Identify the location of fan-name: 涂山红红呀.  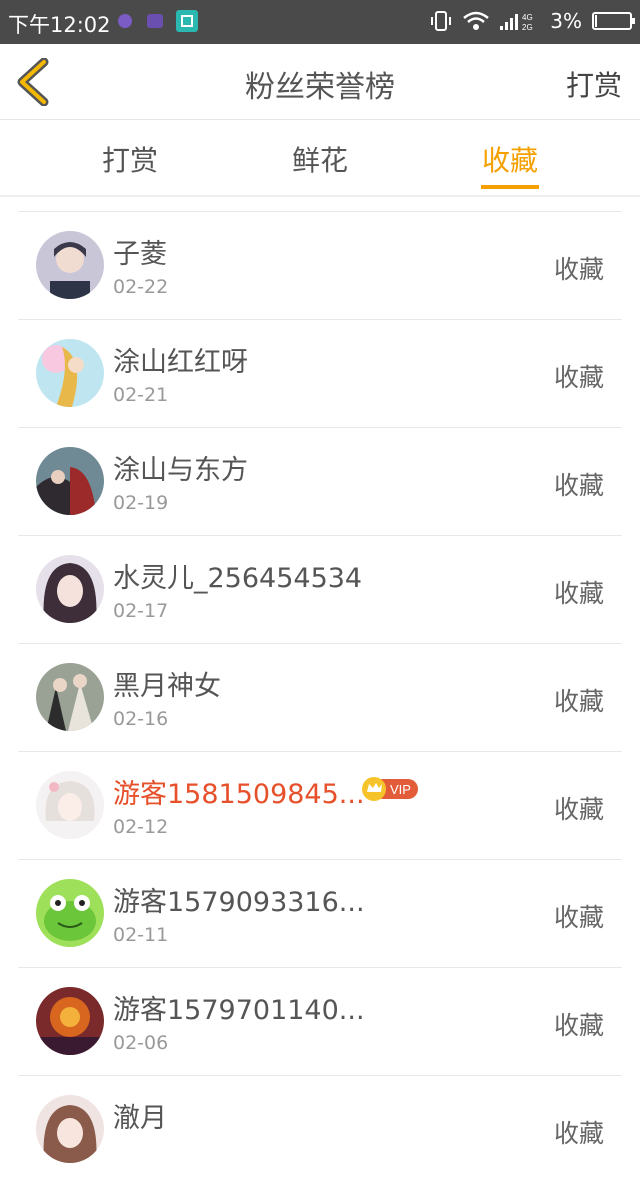
(180, 362).